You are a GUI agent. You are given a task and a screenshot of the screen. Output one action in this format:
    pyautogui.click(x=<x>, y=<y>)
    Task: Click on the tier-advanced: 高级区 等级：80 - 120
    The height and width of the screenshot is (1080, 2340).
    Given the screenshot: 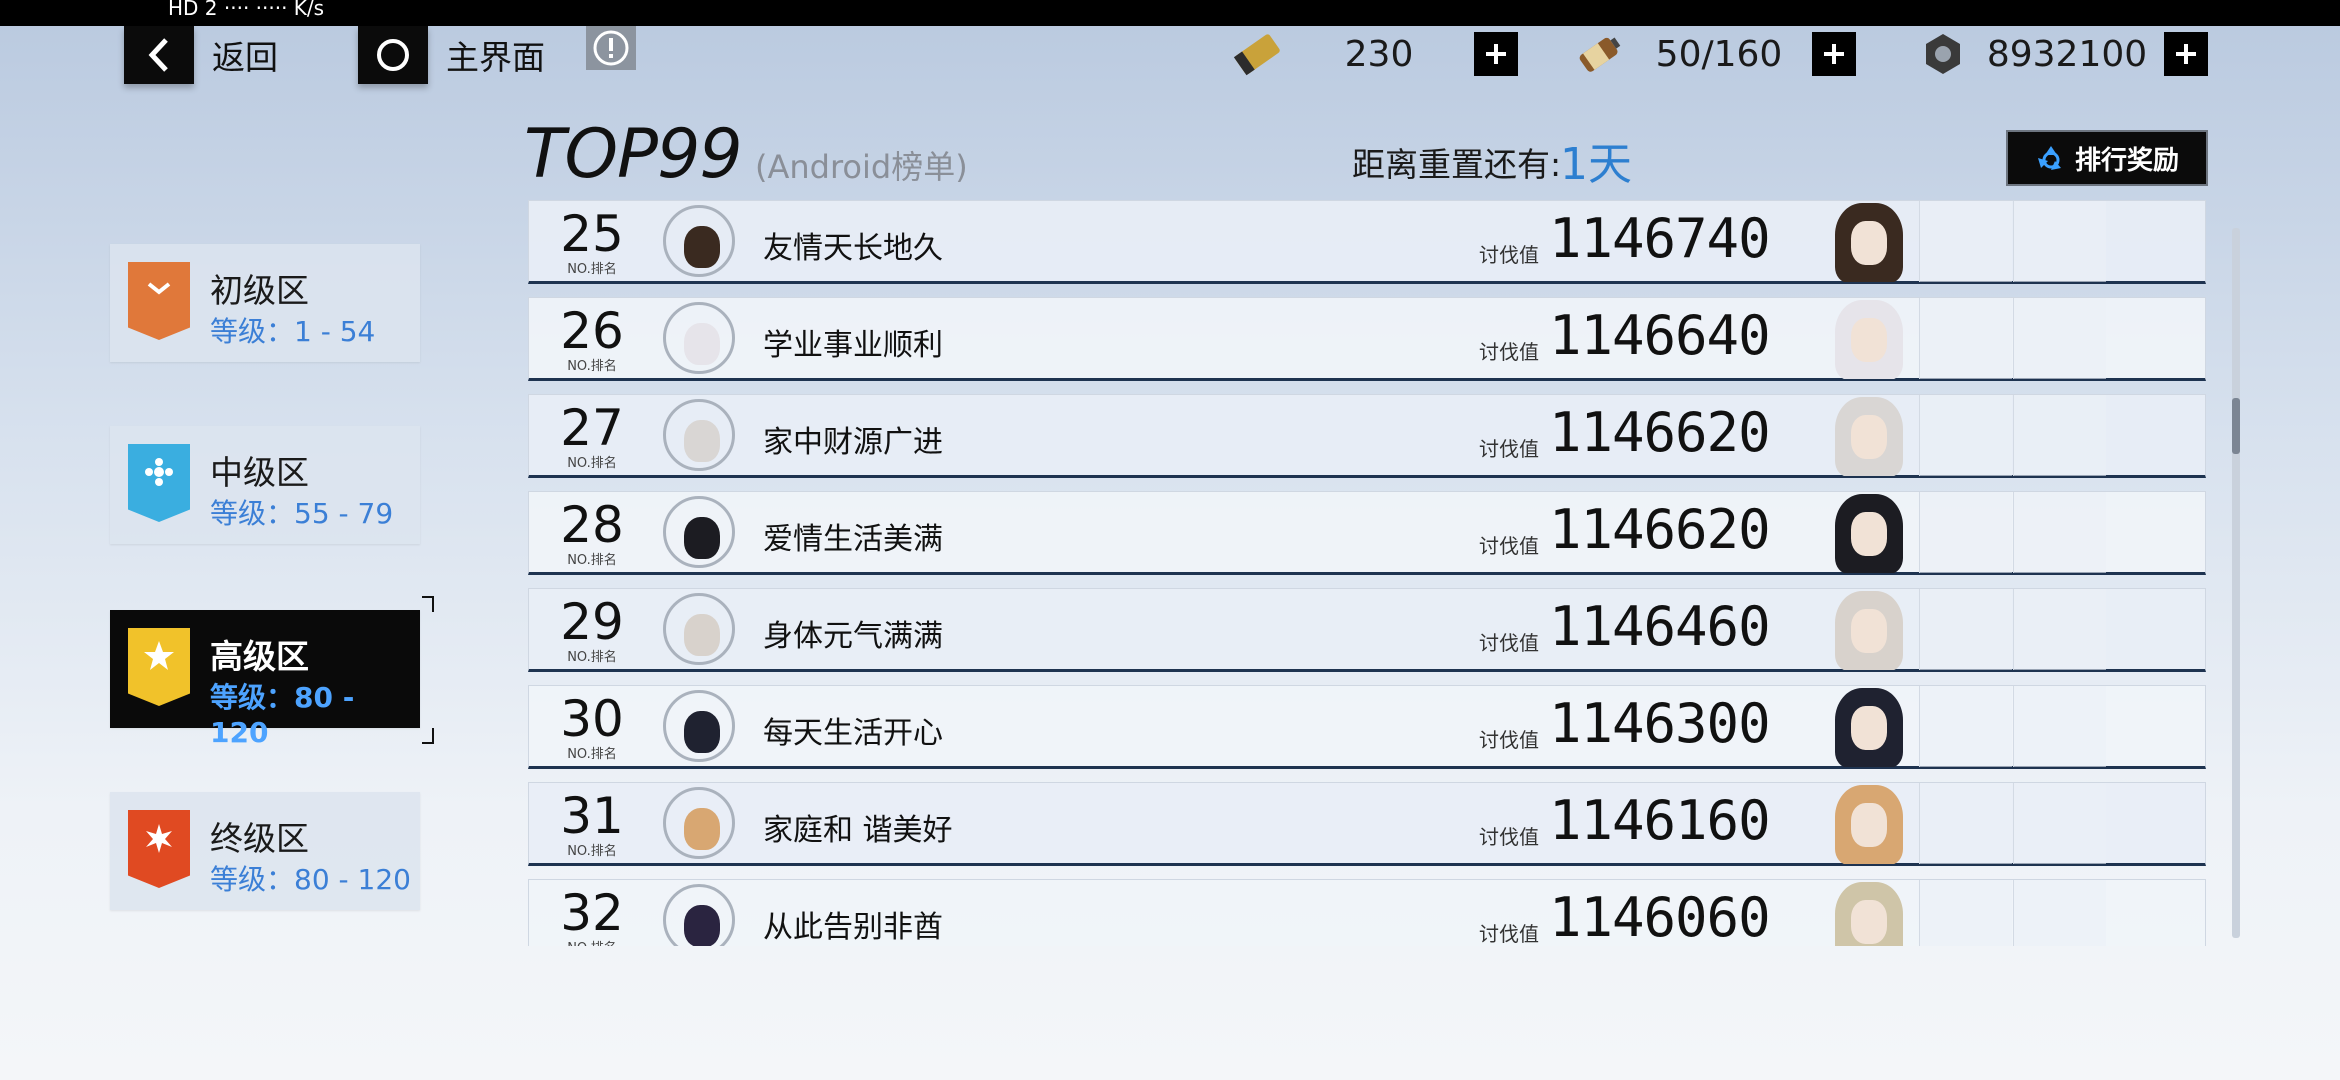 What is the action you would take?
    pyautogui.click(x=265, y=679)
    